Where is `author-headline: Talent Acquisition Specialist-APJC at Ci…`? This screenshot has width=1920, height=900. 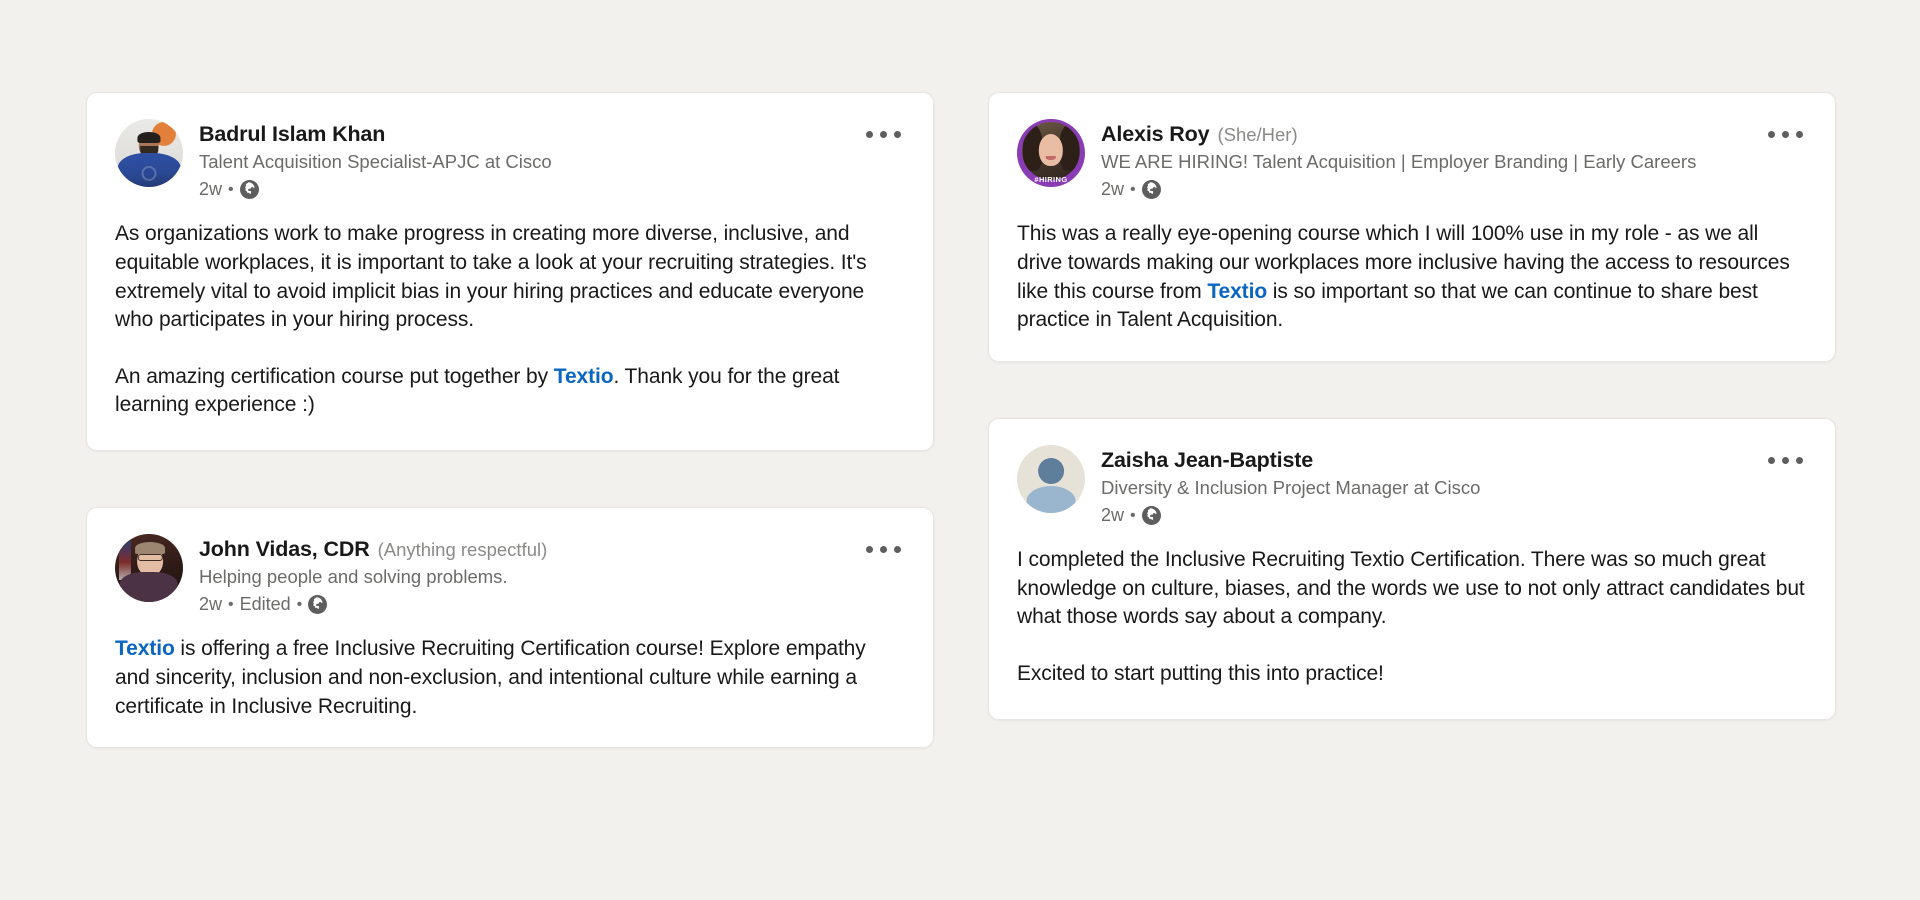
author-headline: Talent Acquisition Specialist-APJC at Ci… is located at coordinates (375, 162).